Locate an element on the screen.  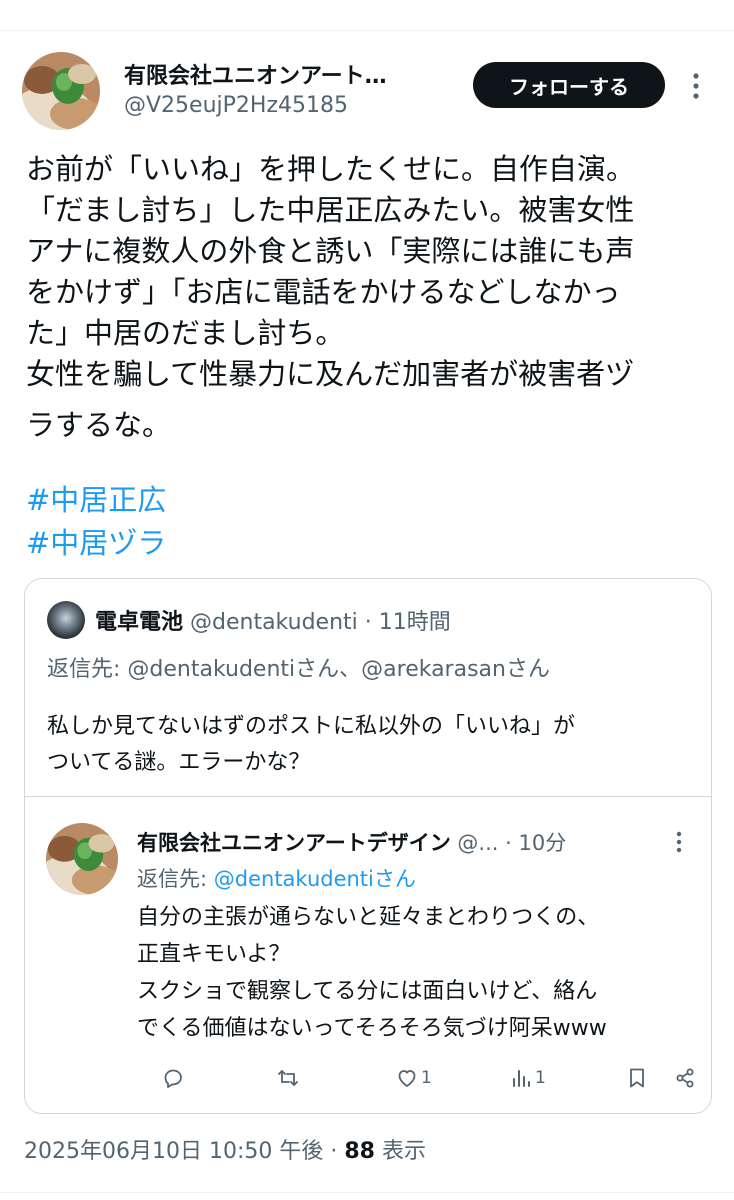
tweet-text-line: お前が「いいね」を押したくせに。自作自演。 is located at coordinates (331, 169).